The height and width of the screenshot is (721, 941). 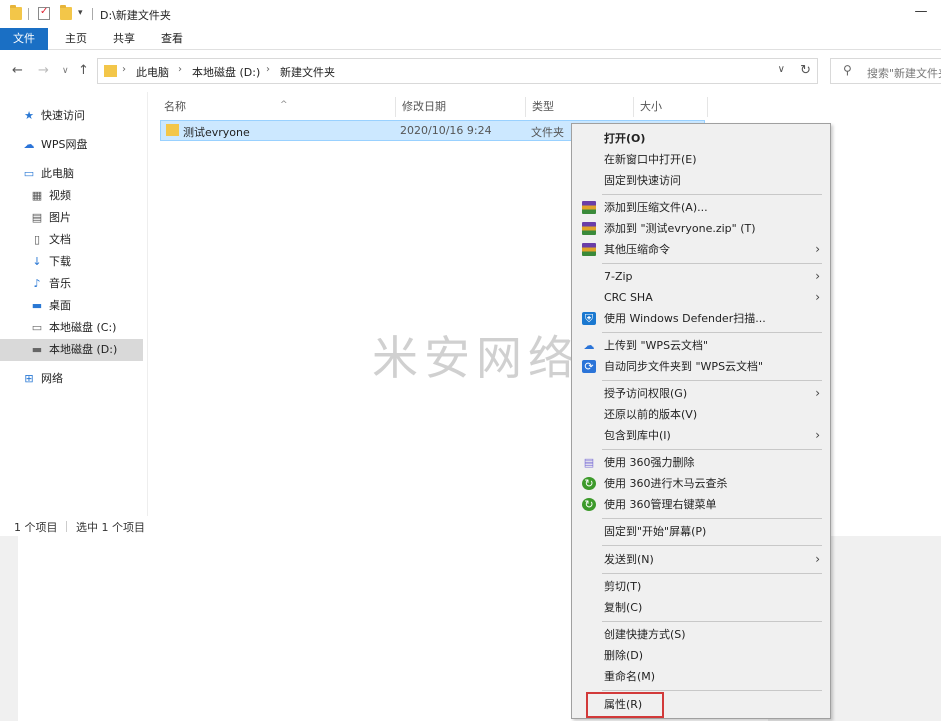 What do you see at coordinates (43, 70) in the screenshot?
I see `forward-arrow-icon: →` at bounding box center [43, 70].